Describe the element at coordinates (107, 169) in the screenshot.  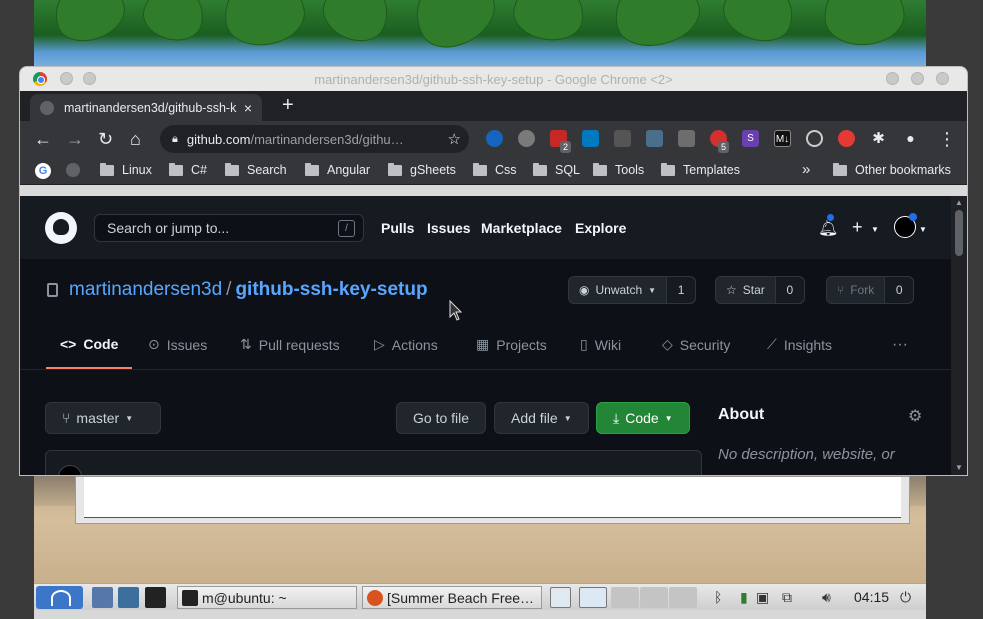
I see `folder-icon` at that location.